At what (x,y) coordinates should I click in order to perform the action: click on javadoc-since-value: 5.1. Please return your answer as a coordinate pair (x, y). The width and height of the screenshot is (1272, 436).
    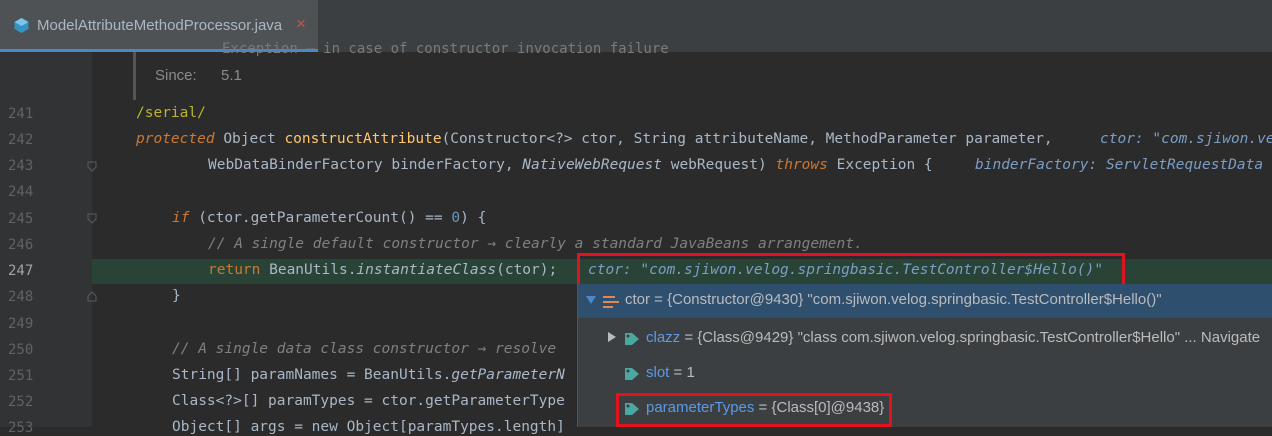
    Looking at the image, I should click on (231, 75).